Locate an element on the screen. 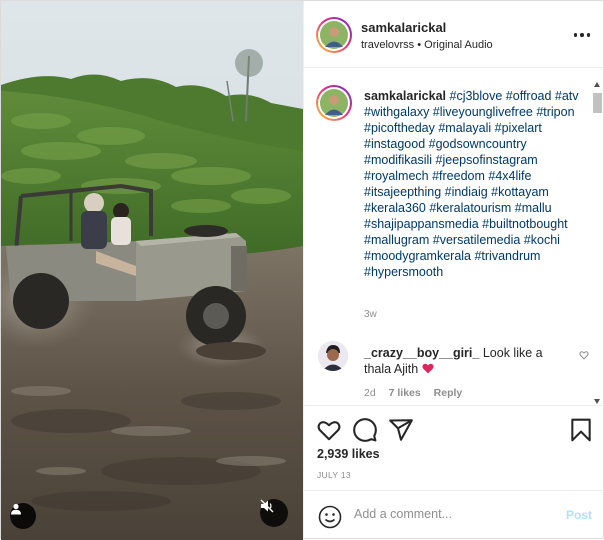  avatar is located at coordinates (334, 35).